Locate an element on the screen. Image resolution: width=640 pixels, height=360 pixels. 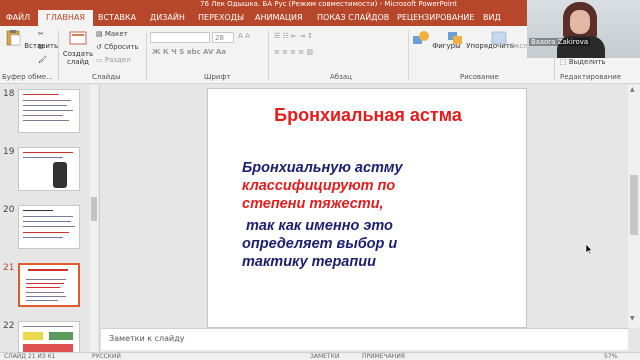
copy-icon: ⧉ is located at coordinates (40, 47).